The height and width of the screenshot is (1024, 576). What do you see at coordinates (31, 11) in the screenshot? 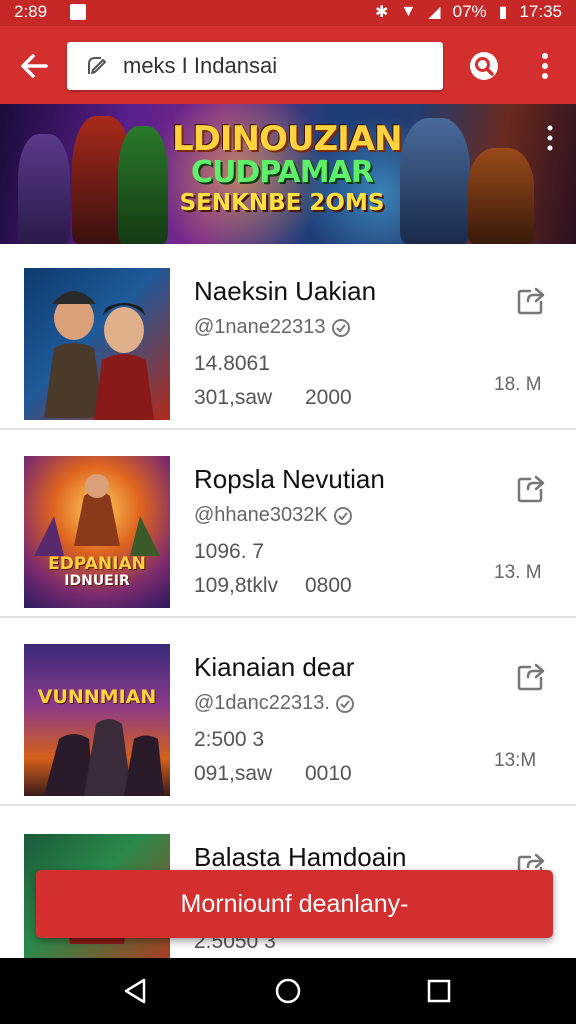
I see `status-time-left: 2:89` at bounding box center [31, 11].